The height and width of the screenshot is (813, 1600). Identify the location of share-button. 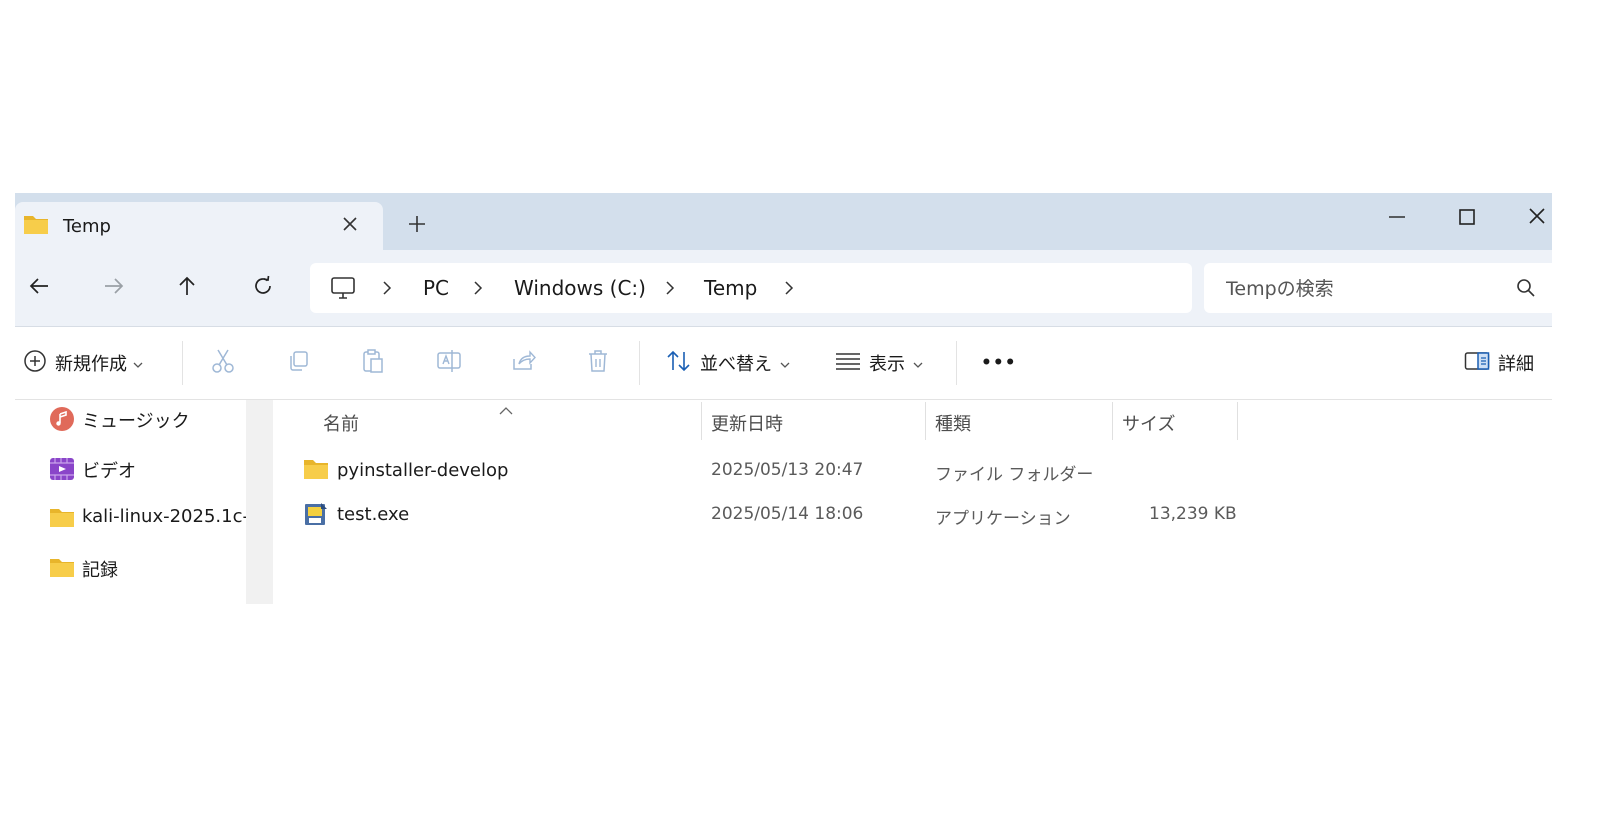
(524, 363).